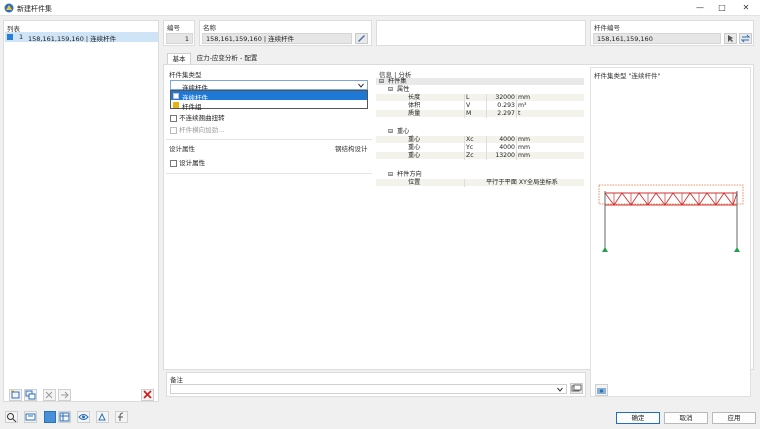 The image size is (760, 429). I want to click on cancel-button: 取消, so click(686, 418).